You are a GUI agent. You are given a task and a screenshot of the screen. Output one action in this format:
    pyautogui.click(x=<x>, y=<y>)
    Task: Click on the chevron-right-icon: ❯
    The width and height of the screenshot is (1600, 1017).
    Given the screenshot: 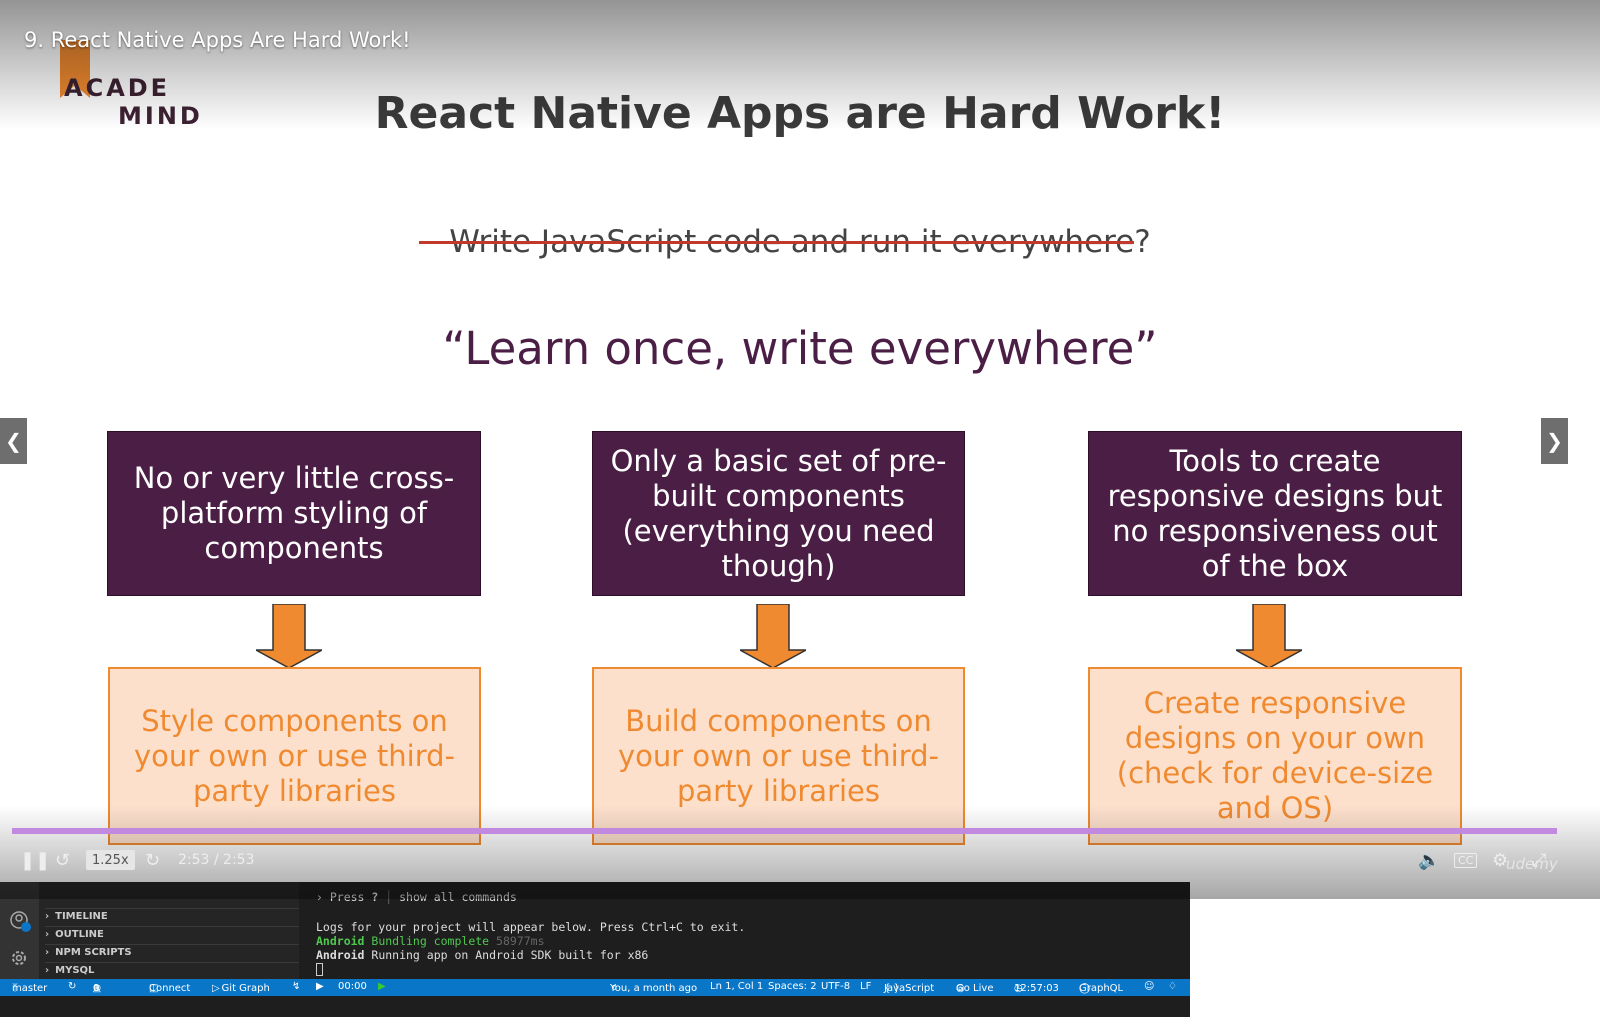 What is the action you would take?
    pyautogui.click(x=1554, y=441)
    